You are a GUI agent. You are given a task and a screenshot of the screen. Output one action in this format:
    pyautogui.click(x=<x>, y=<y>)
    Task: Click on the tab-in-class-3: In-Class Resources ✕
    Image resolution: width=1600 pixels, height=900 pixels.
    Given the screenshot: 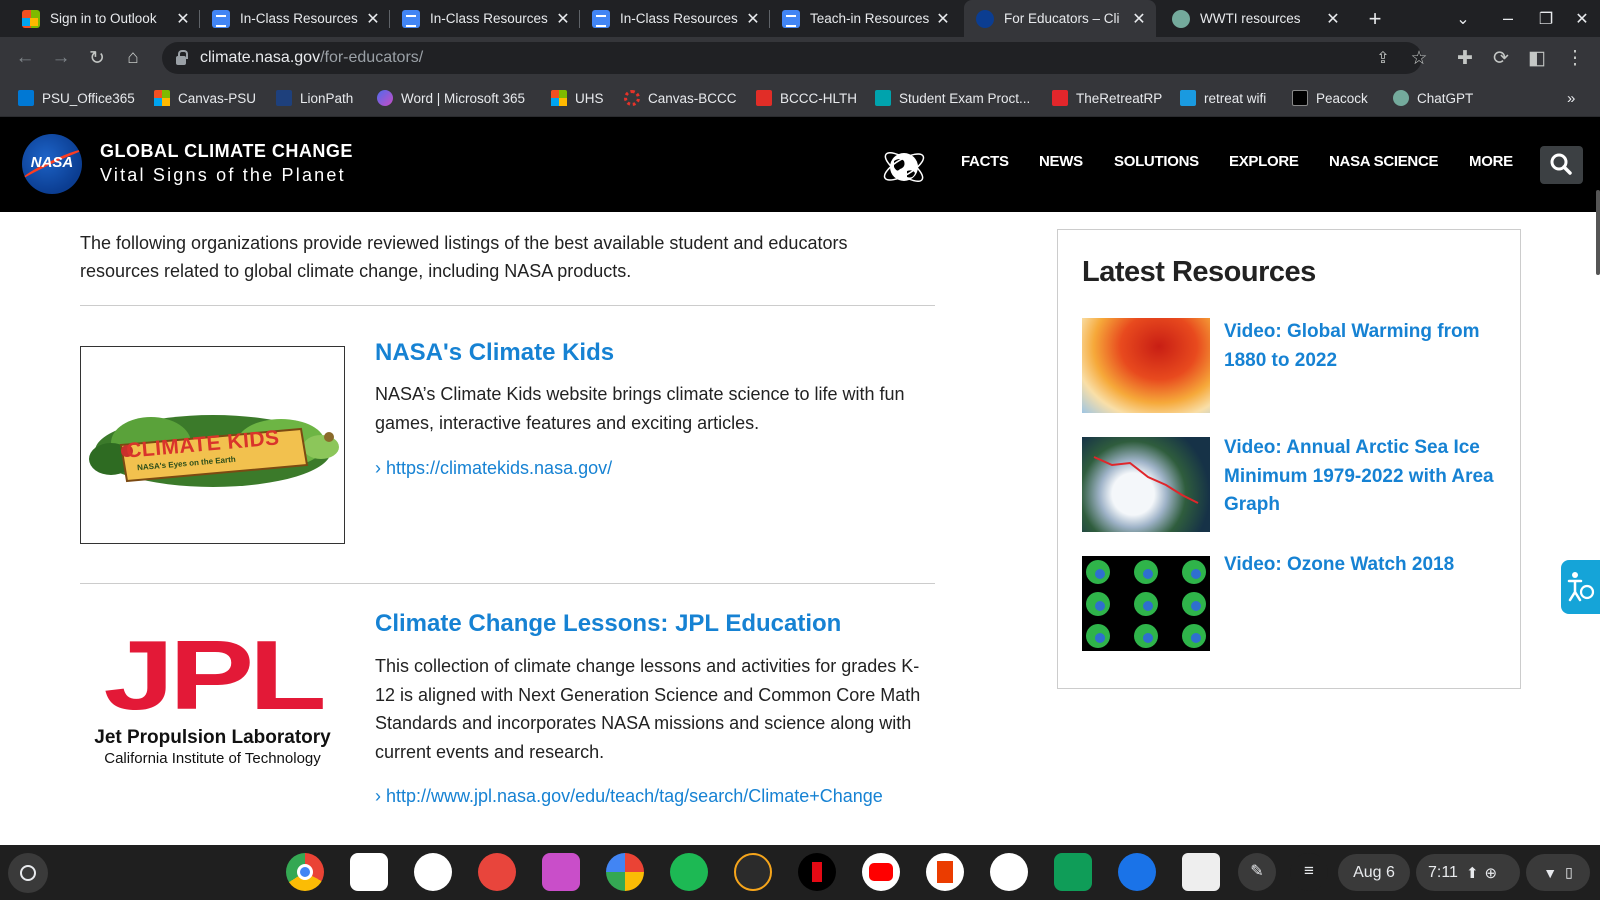 What is the action you would take?
    pyautogui.click(x=675, y=18)
    